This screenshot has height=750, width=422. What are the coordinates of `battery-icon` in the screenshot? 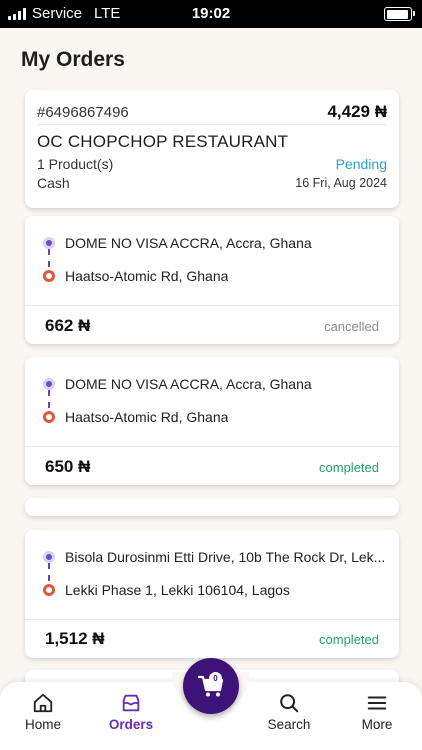 It's located at (399, 14).